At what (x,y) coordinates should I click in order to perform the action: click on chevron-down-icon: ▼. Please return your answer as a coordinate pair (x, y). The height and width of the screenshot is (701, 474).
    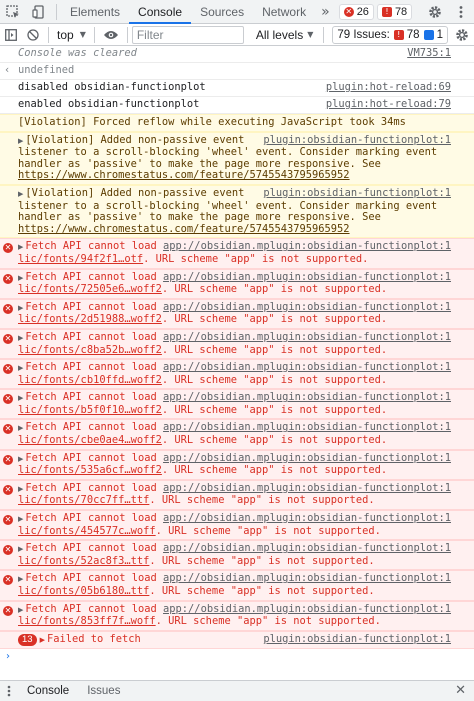
    Looking at the image, I should click on (310, 34).